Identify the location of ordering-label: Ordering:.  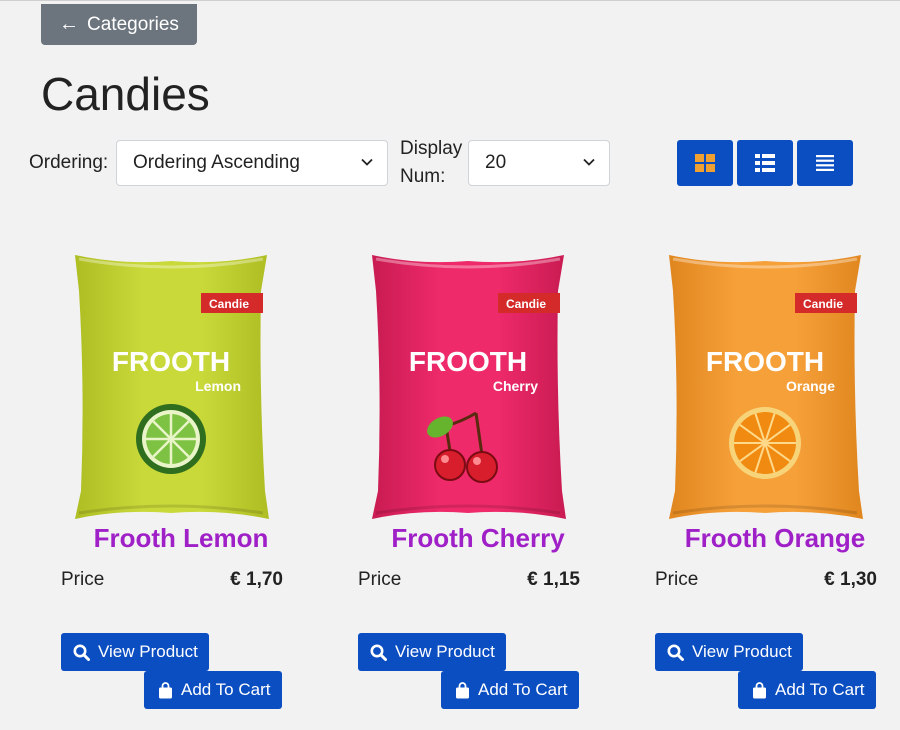
(69, 162).